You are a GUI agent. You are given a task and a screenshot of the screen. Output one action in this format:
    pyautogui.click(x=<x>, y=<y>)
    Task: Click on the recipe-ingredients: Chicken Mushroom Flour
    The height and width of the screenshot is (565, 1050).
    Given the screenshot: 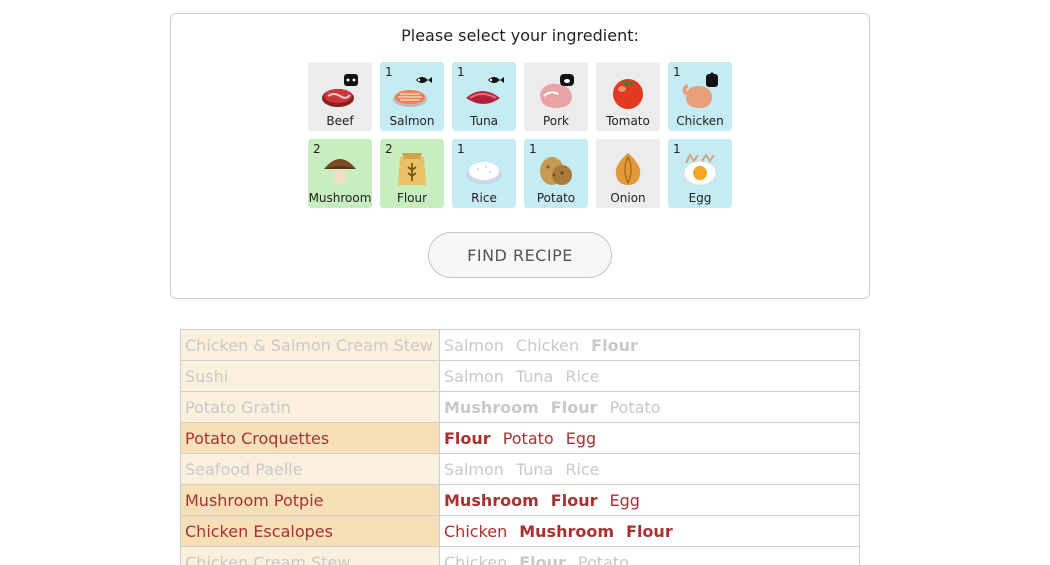 What is the action you would take?
    pyautogui.click(x=649, y=531)
    